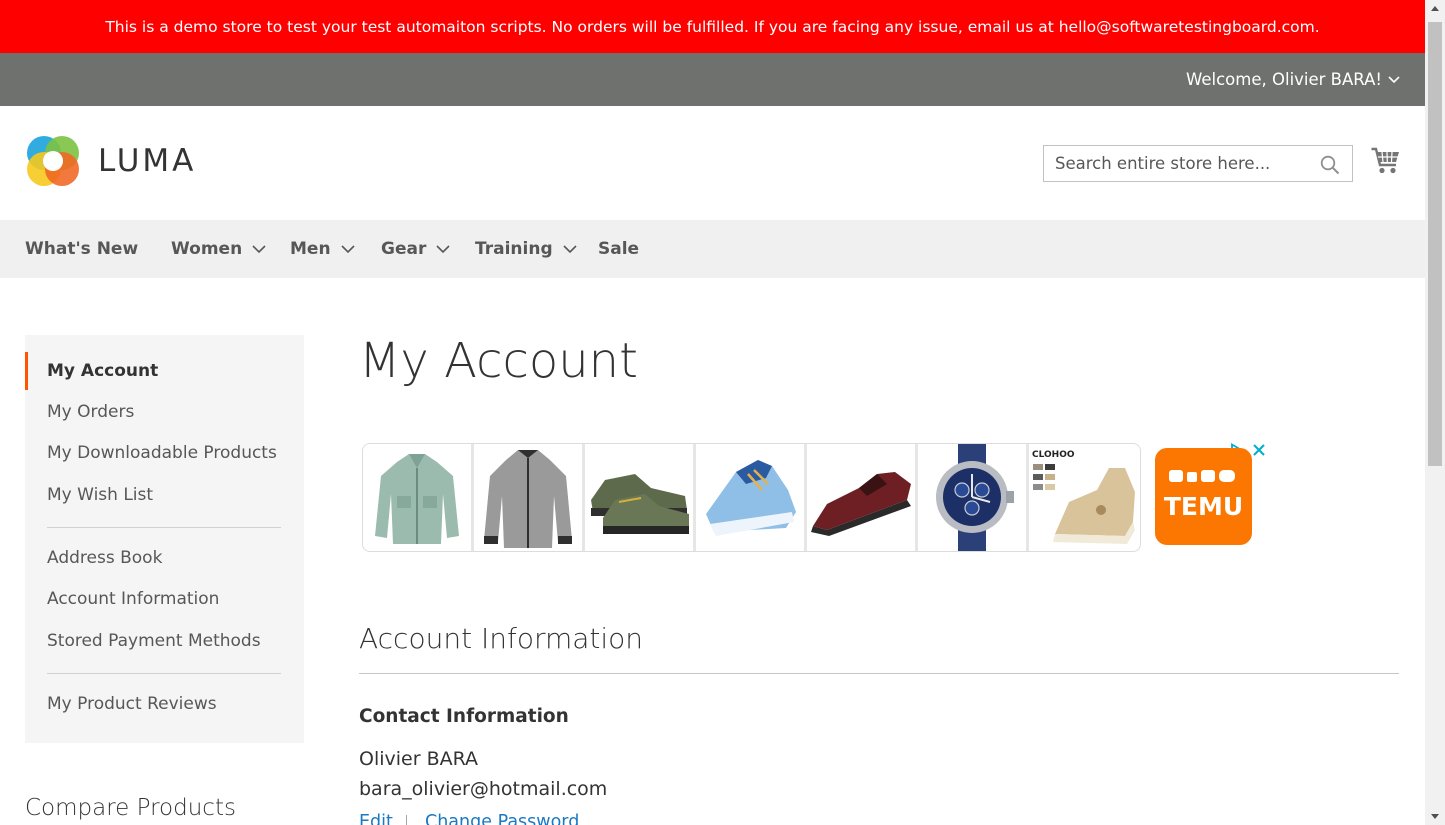 This screenshot has height=825, width=1445. What do you see at coordinates (81, 249) in the screenshot?
I see `nav-item-whats-new: What's New` at bounding box center [81, 249].